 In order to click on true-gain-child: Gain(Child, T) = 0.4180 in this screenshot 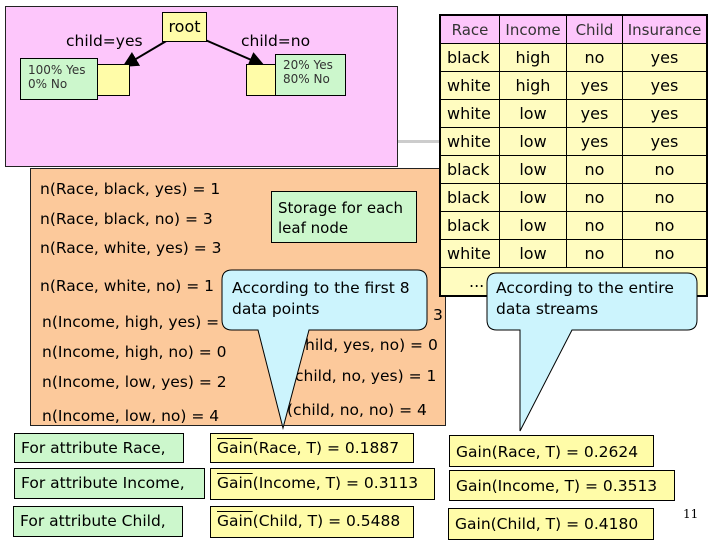, I will do `click(551, 524)`.